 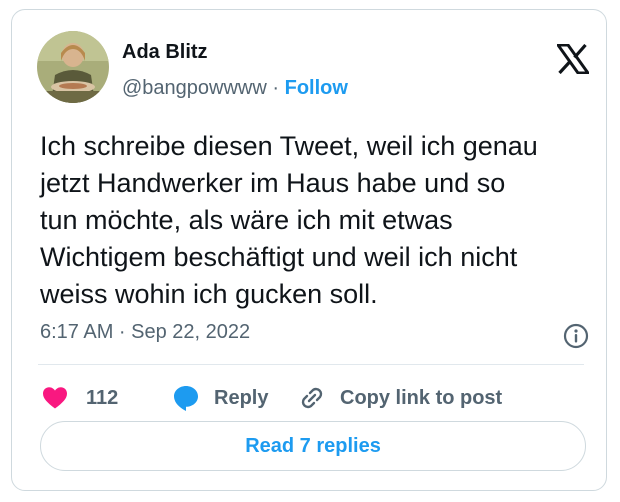 I want to click on handle-row: @bangpowwww · Follow, so click(x=235, y=88).